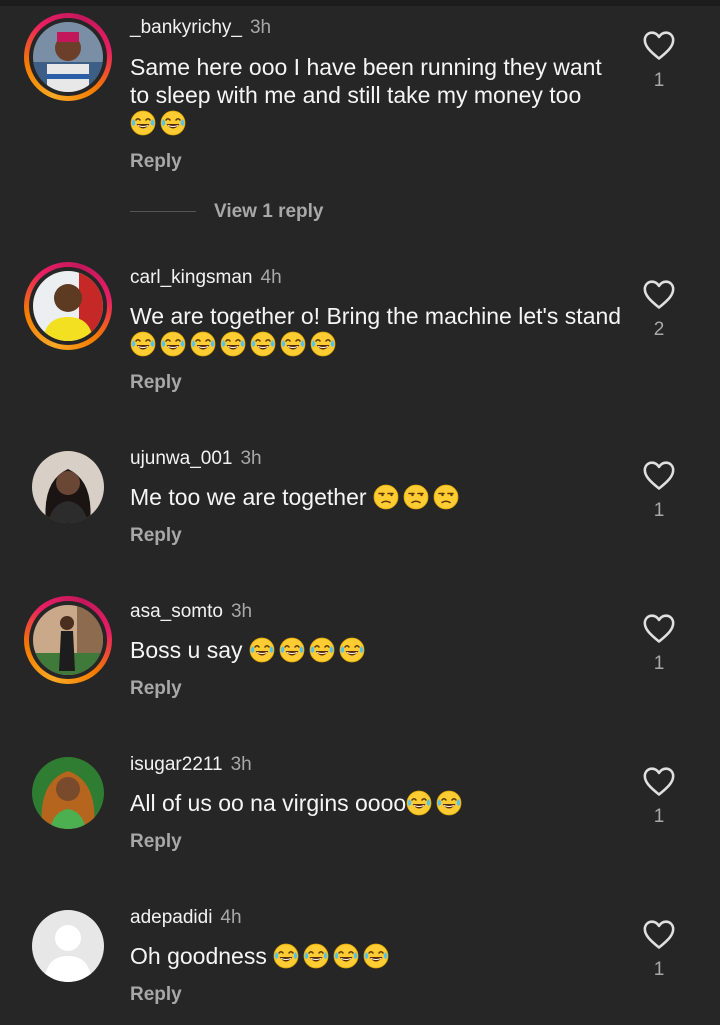 The width and height of the screenshot is (720, 1025). Describe the element at coordinates (206, 278) in the screenshot. I see `comment-username: carl_kingsman 4h` at that location.